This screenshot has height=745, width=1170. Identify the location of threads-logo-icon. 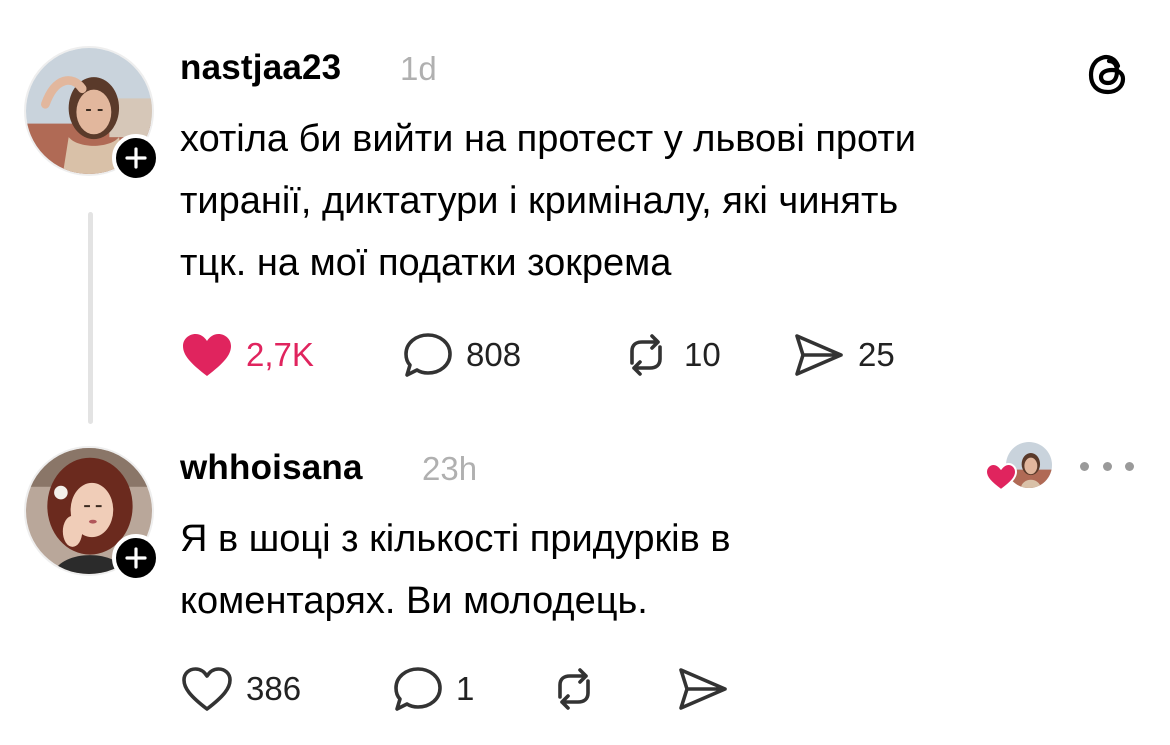
(1108, 74).